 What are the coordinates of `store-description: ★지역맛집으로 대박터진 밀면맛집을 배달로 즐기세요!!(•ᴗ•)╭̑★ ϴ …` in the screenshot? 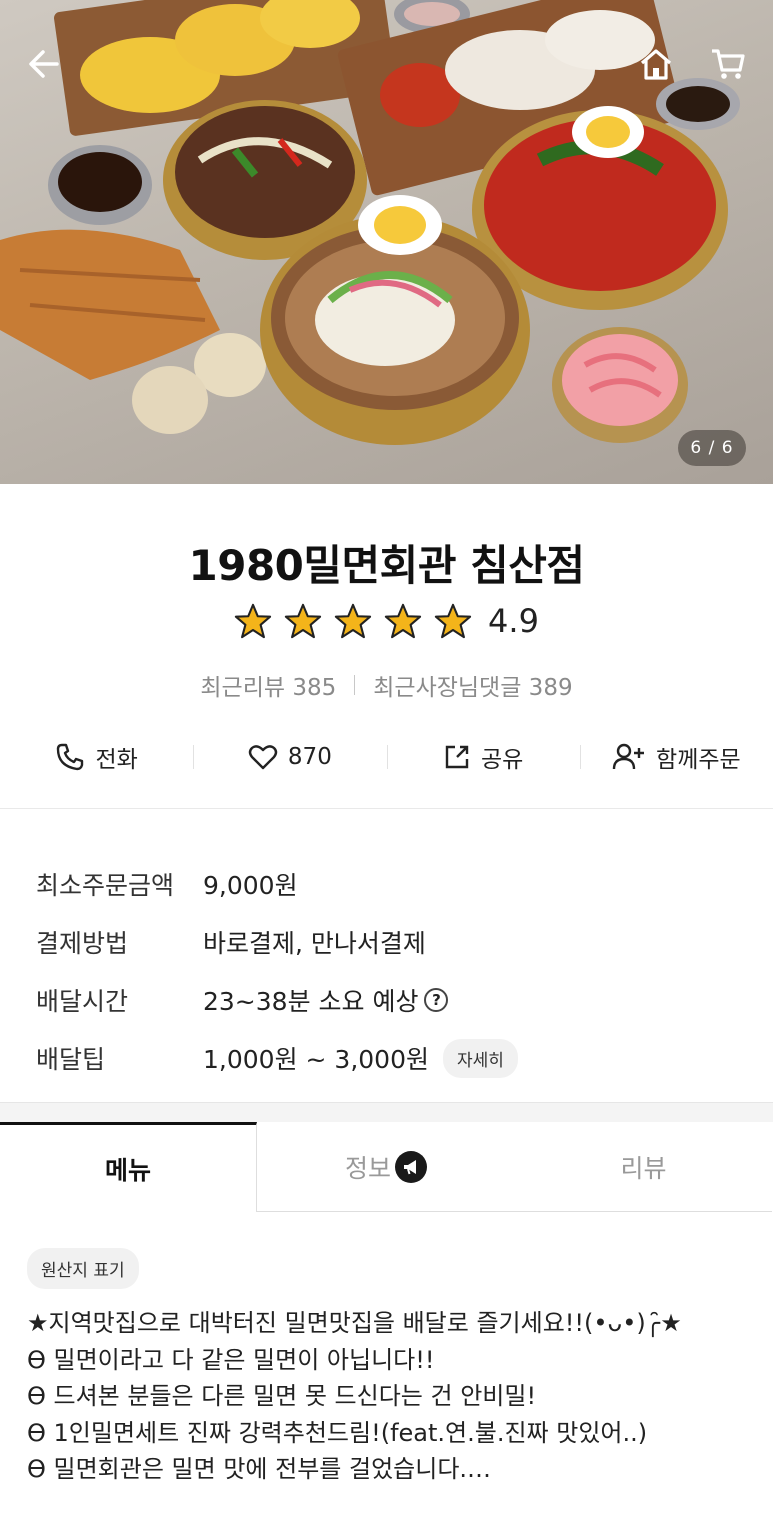 It's located at (392, 1396).